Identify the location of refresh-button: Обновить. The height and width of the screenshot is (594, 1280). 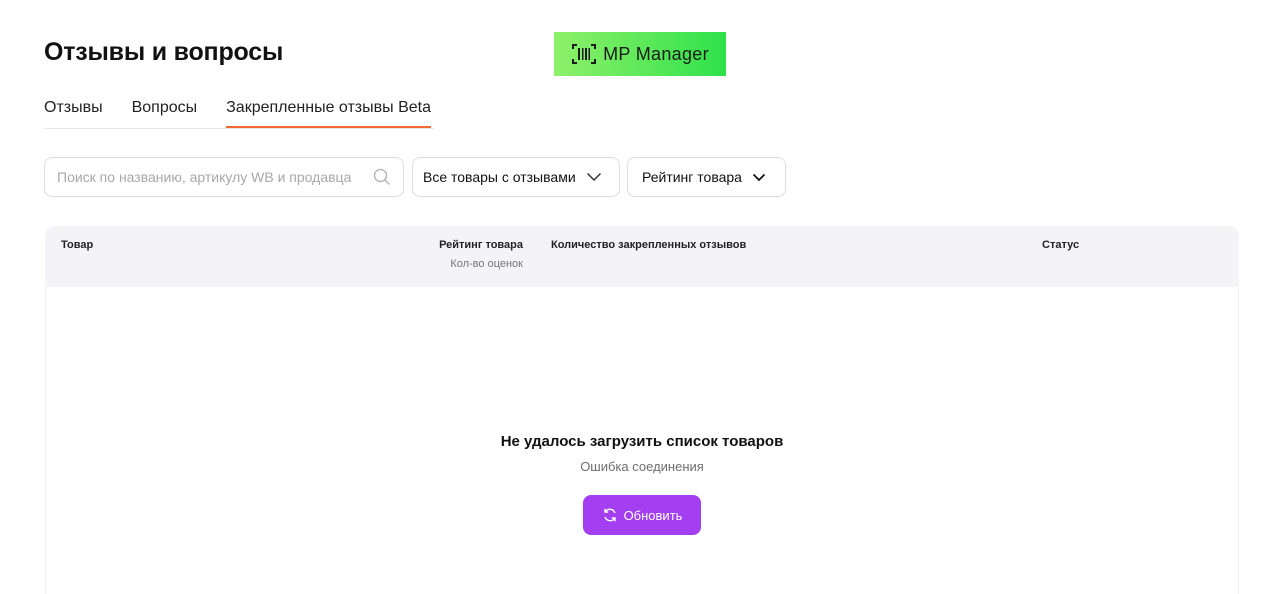
(642, 515).